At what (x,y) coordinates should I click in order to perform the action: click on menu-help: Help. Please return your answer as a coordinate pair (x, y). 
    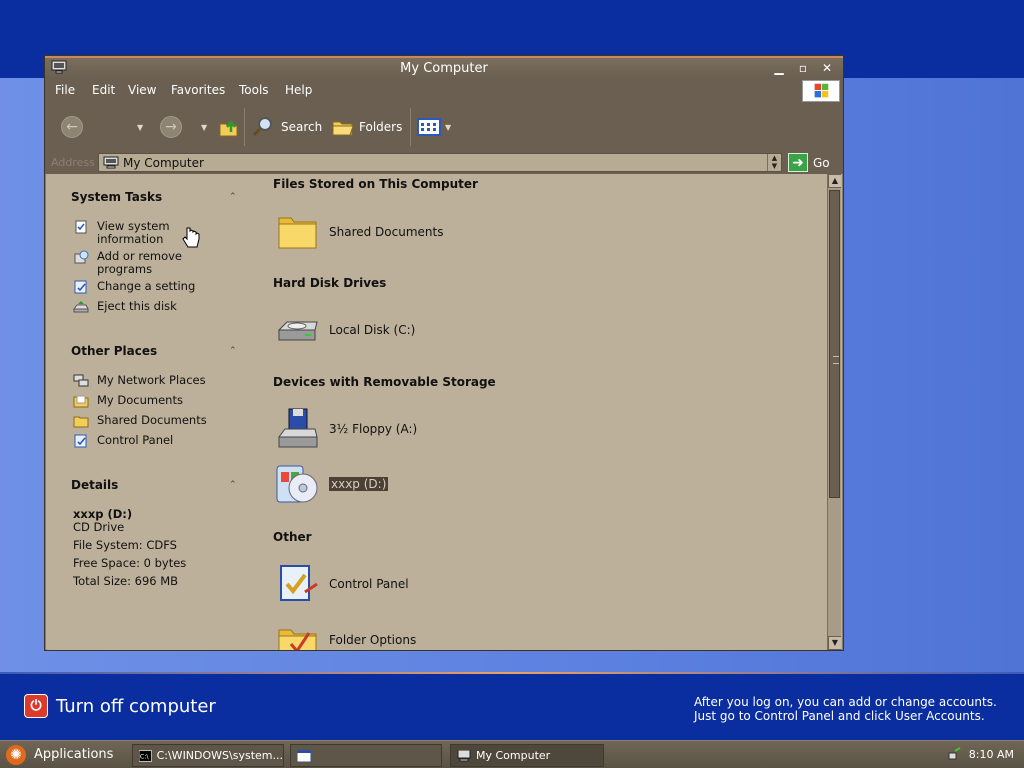
    Looking at the image, I should click on (298, 90).